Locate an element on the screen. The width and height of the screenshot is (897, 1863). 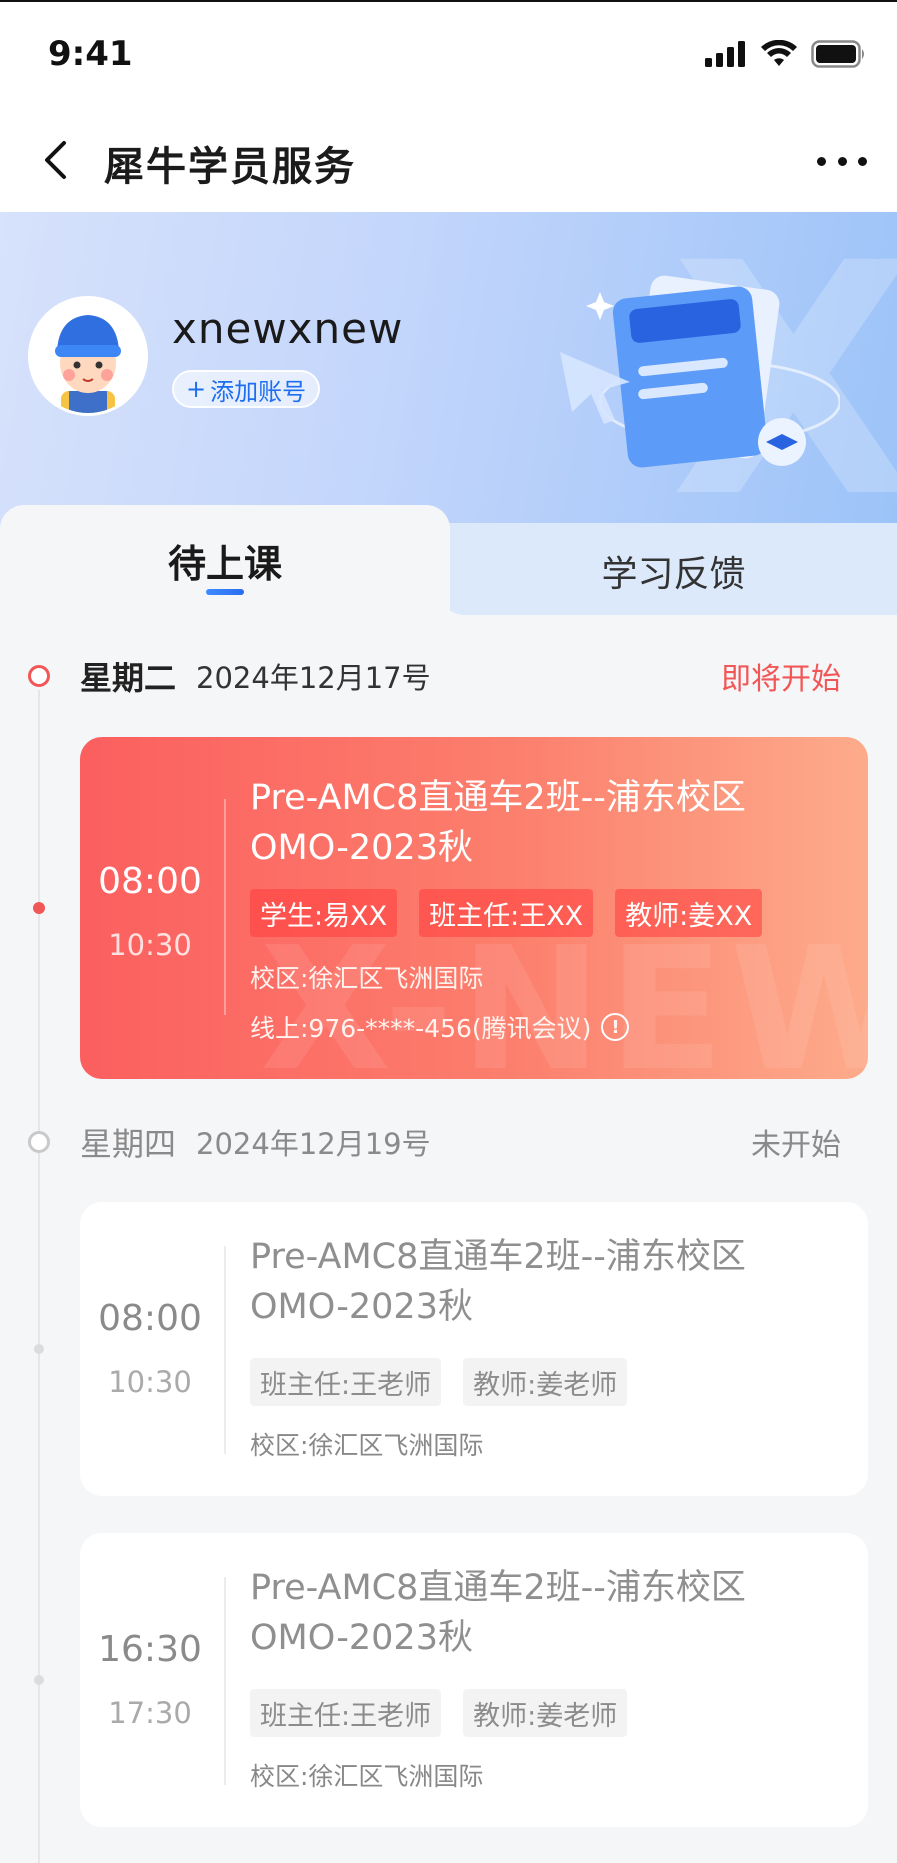
class-online-text: 线上:976-****-456(腾讯会议) is located at coordinates (421, 1028).